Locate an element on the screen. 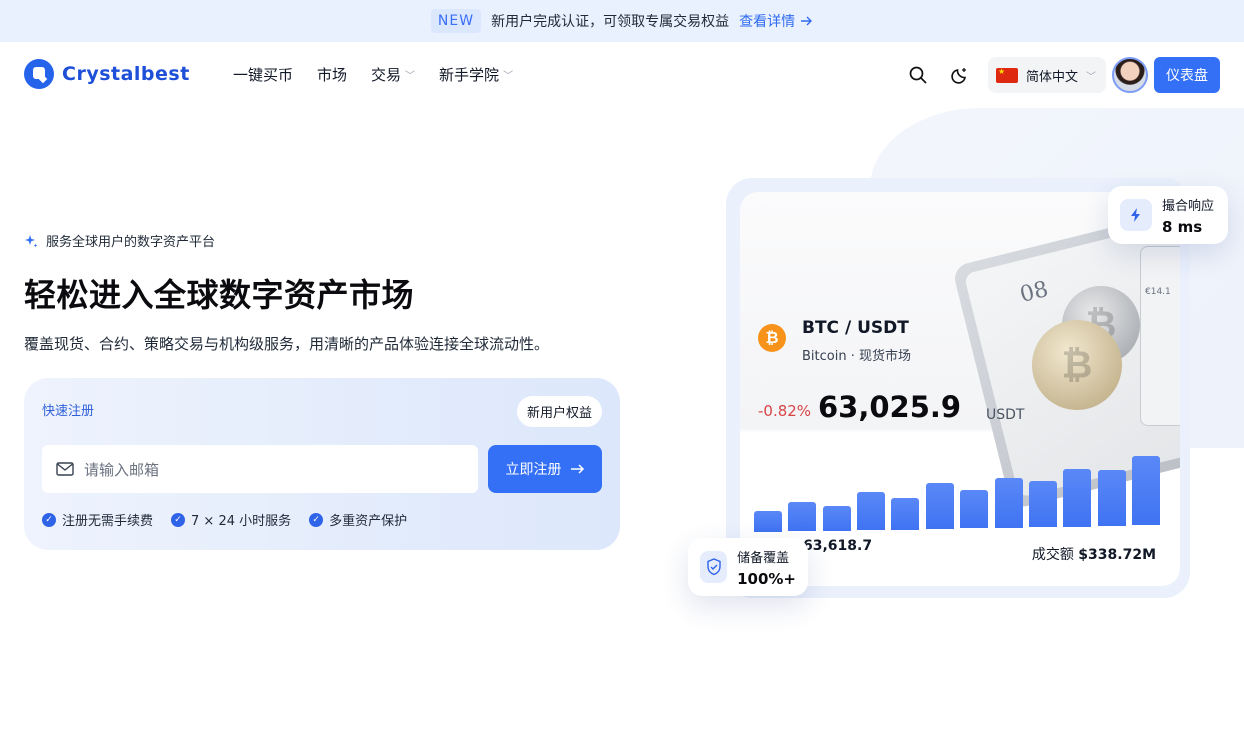 The image size is (1244, 737). phone-illustration: €14.1 is located at coordinates (1160, 336).